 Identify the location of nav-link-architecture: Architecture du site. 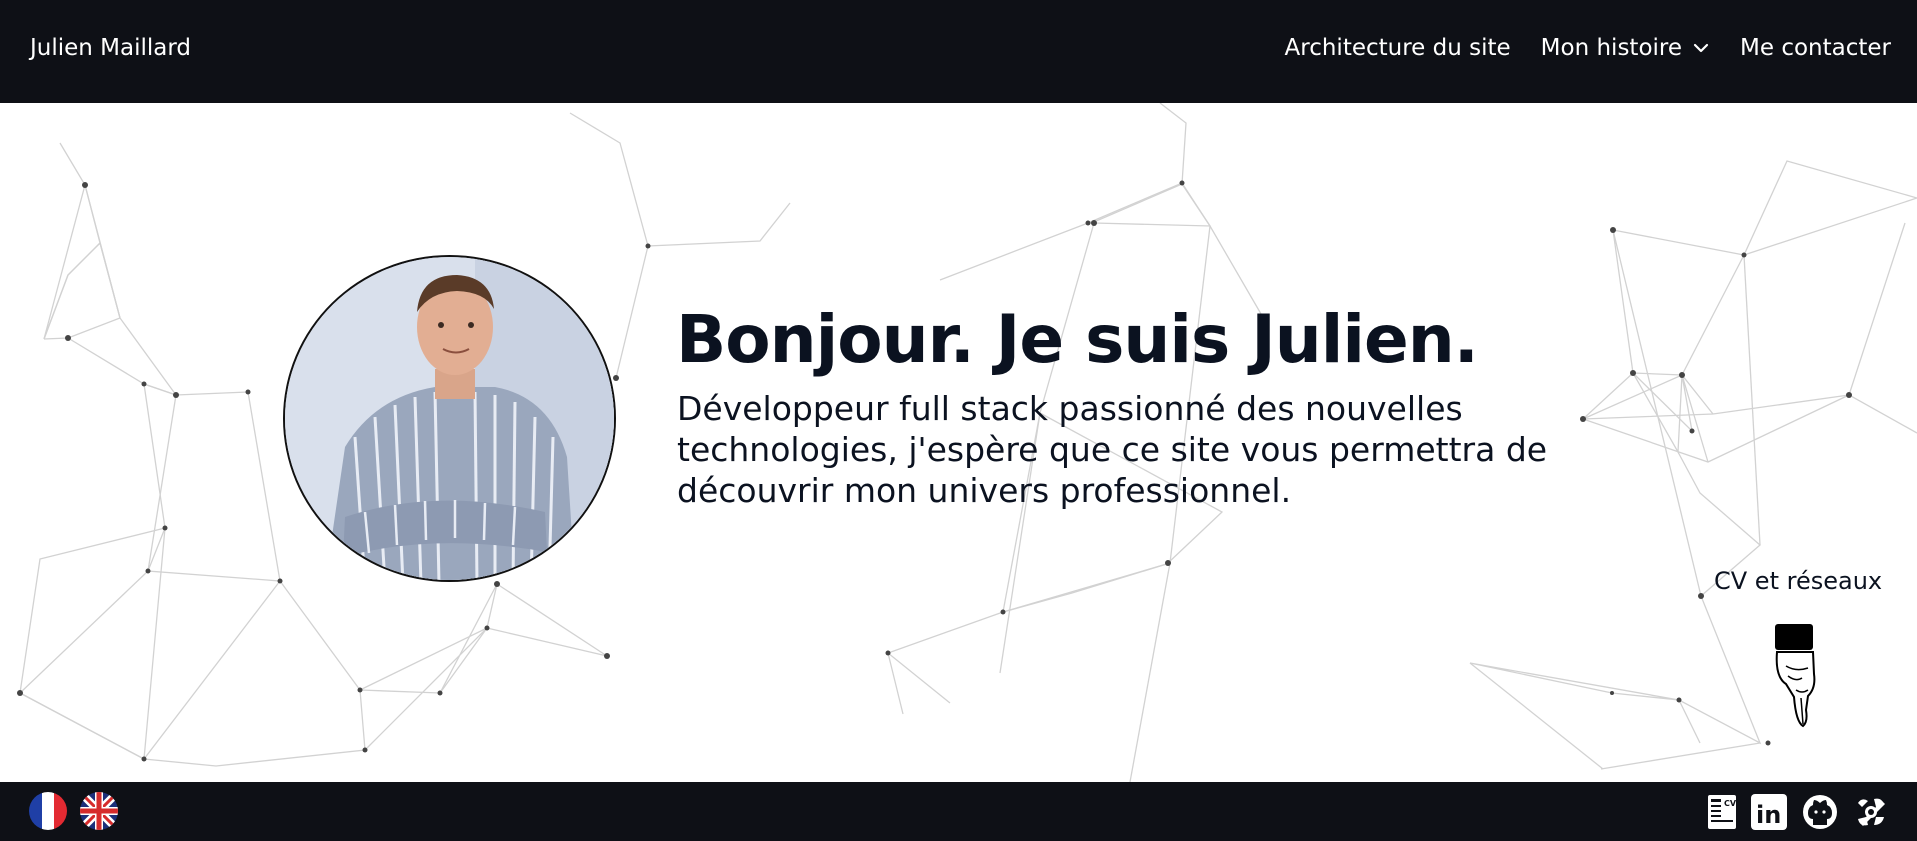
(1398, 48).